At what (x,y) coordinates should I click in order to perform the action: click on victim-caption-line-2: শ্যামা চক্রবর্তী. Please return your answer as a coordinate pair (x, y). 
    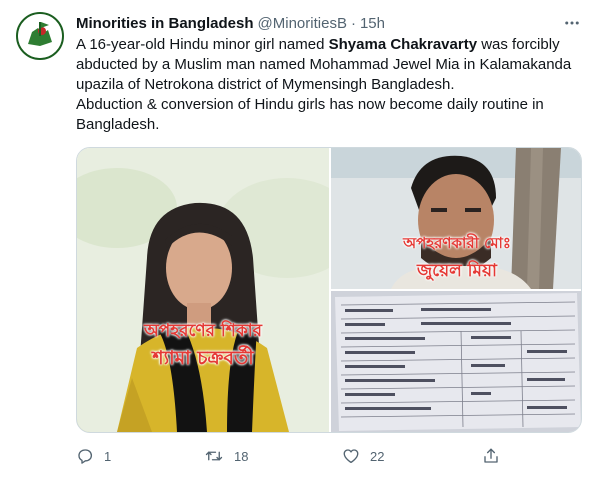
    Looking at the image, I should click on (203, 358).